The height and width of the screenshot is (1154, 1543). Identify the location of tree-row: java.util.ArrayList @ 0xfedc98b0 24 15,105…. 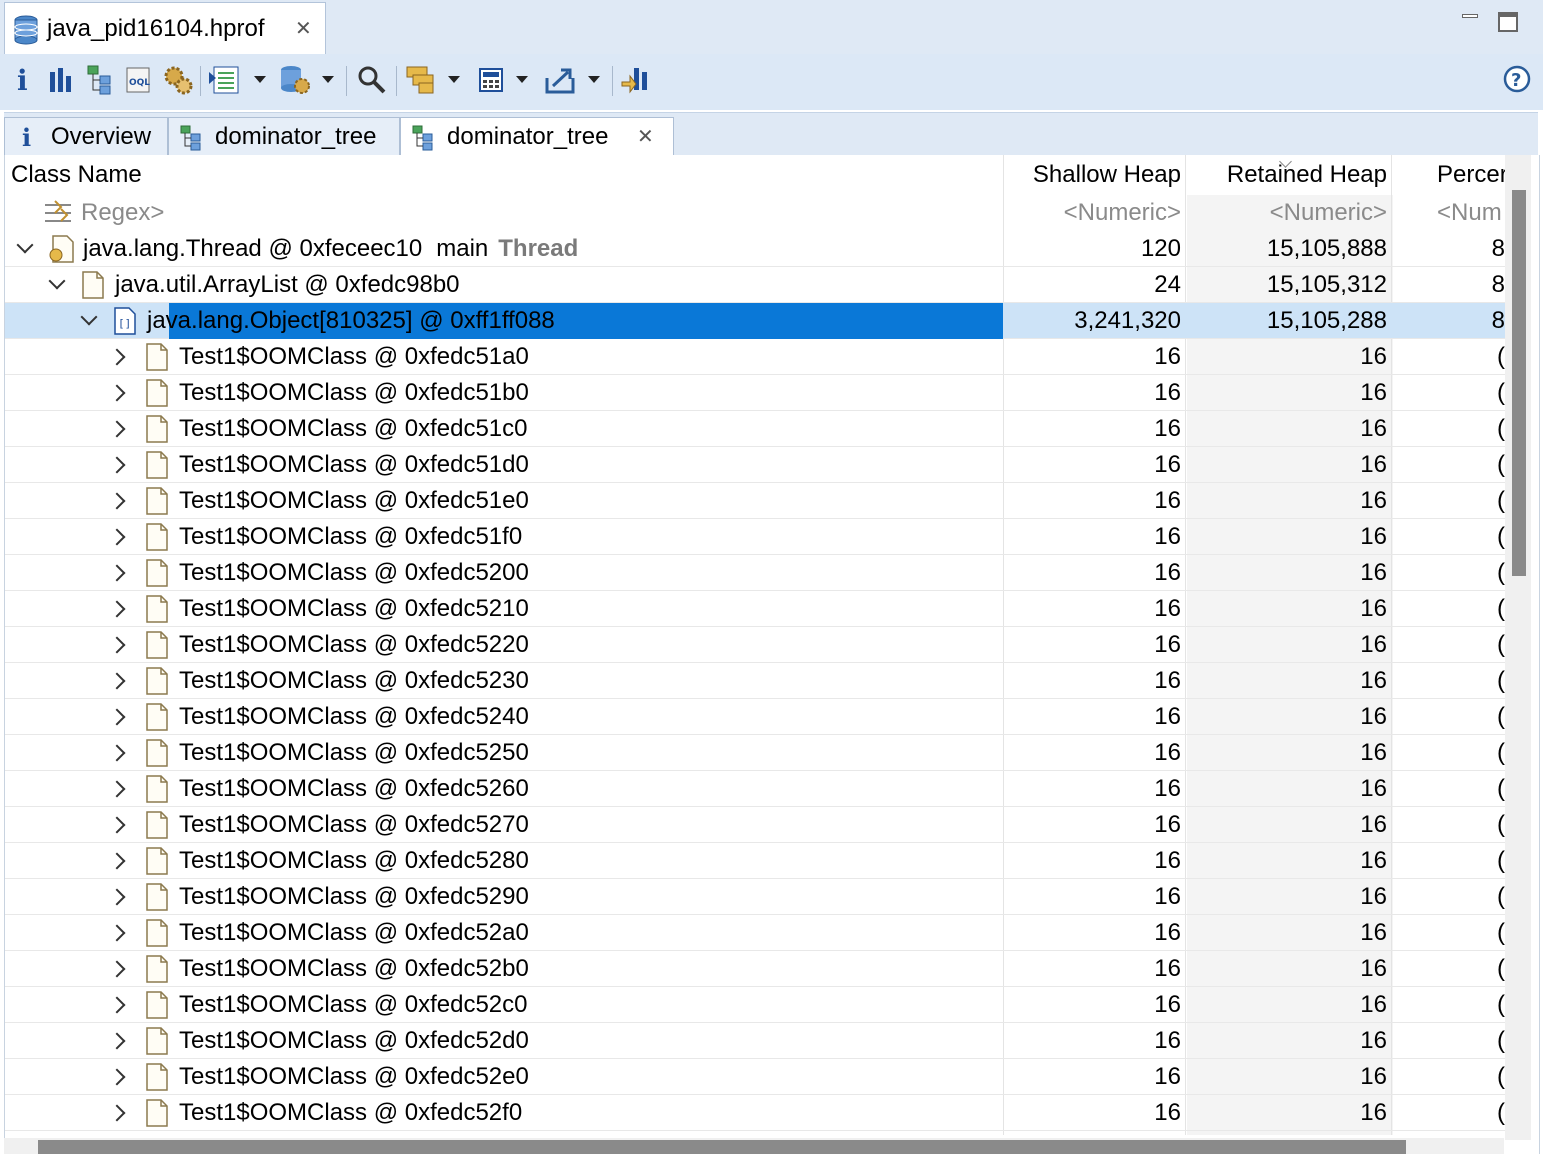
(755, 285).